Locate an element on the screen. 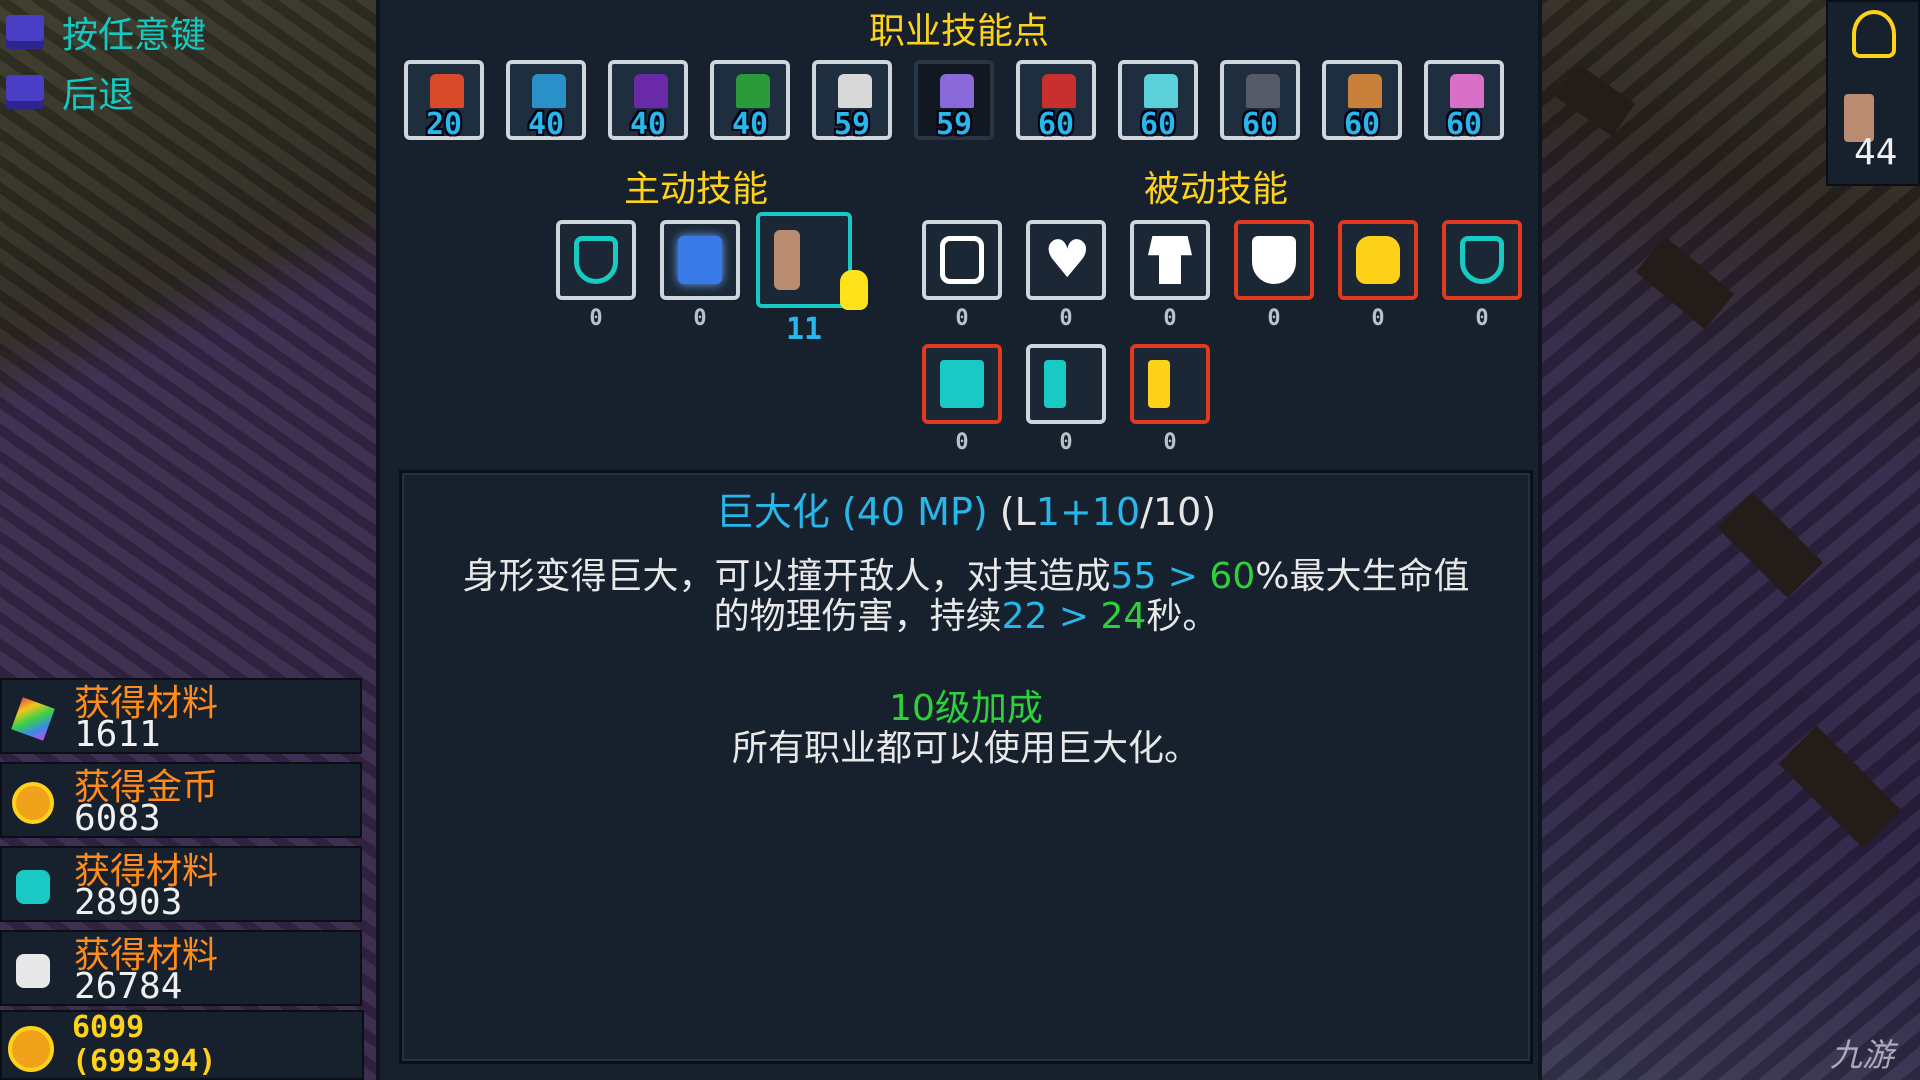 The image size is (1920, 1080). skill-teal-shield: 0 is located at coordinates (1482, 275).